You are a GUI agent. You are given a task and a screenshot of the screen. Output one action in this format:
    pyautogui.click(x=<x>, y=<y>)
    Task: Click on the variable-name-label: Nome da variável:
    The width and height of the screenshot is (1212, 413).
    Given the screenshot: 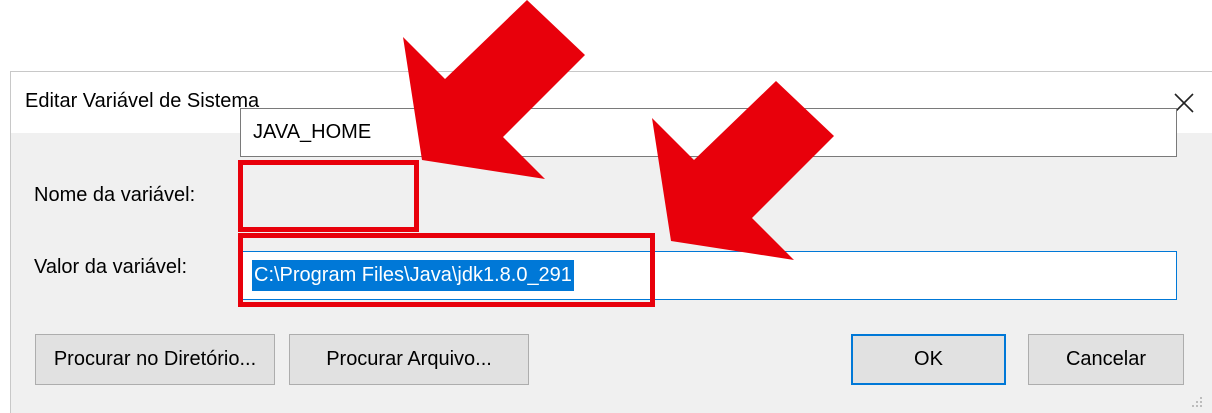 What is the action you would take?
    pyautogui.click(x=115, y=195)
    